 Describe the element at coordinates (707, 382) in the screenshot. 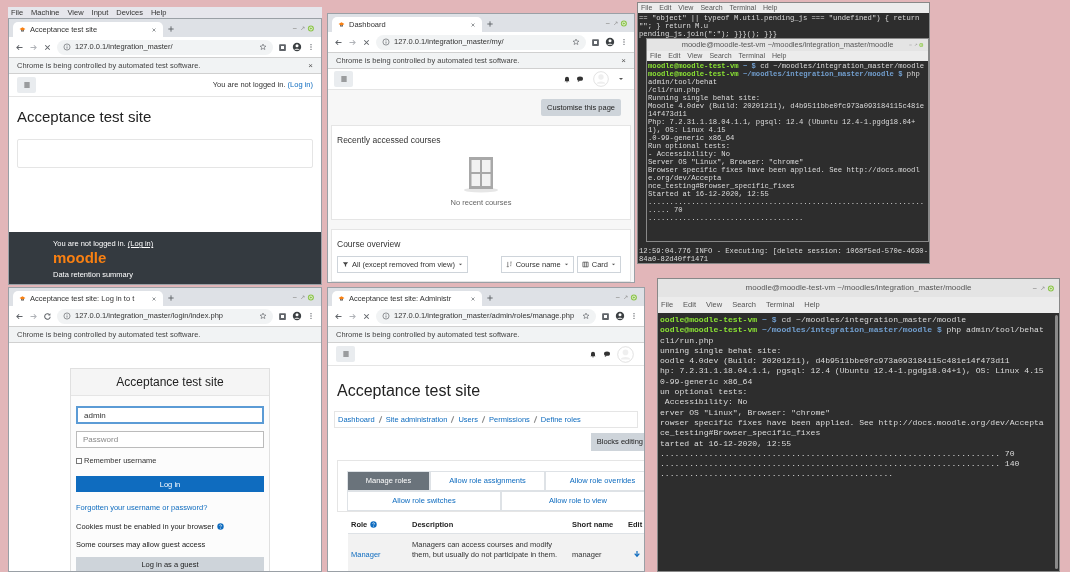

I see `terminal-line: 0-99-generic x86_64` at that location.